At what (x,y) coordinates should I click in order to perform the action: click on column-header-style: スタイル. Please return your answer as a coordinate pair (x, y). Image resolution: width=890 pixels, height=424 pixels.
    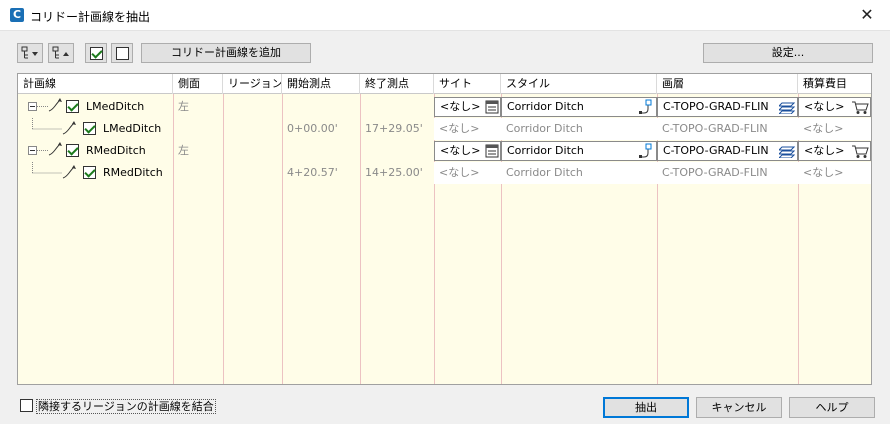
    Looking at the image, I should click on (579, 84).